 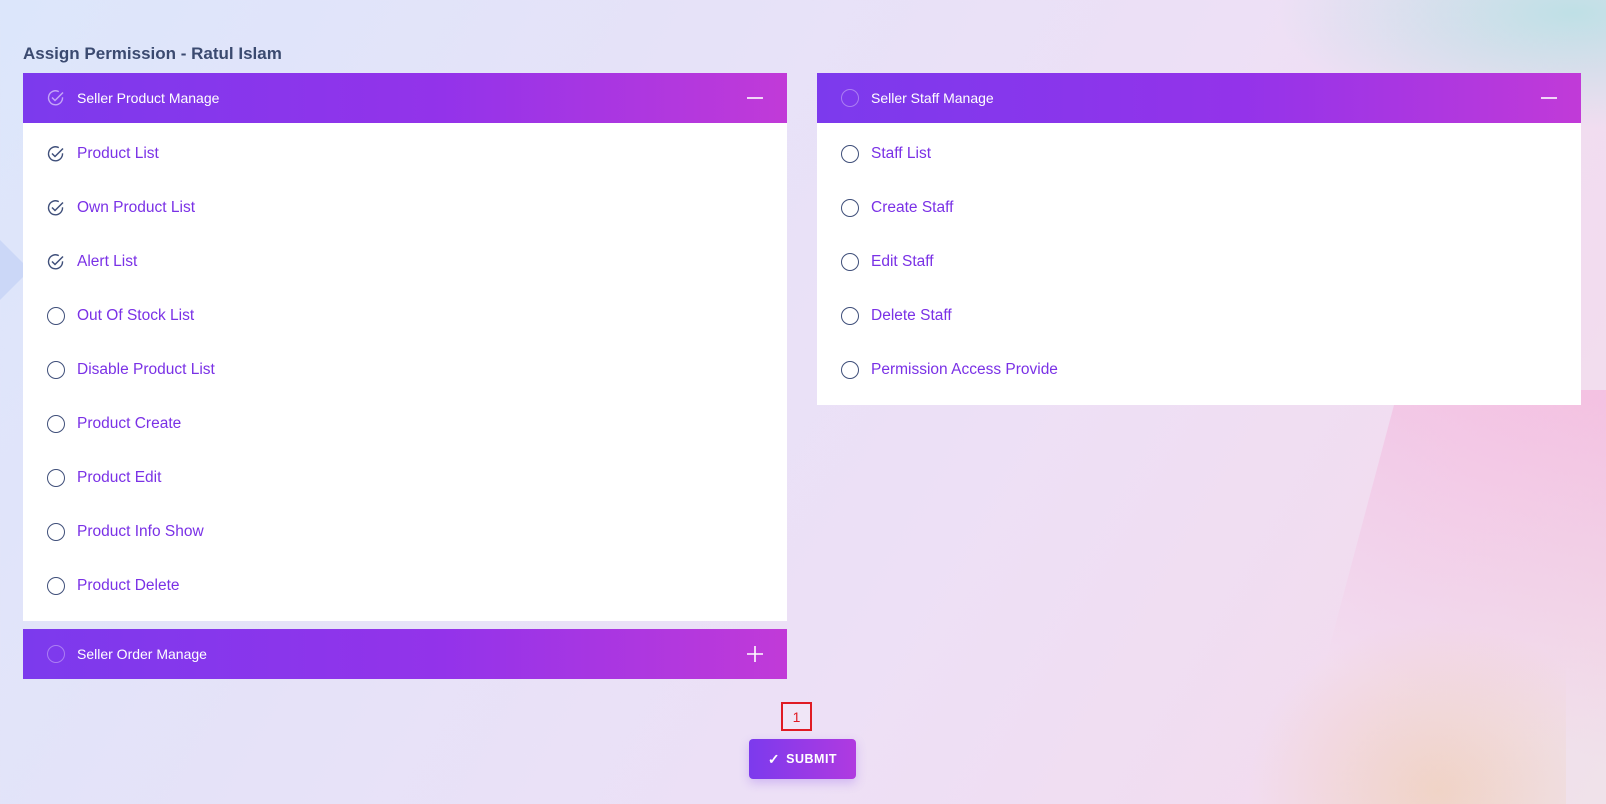 What do you see at coordinates (148, 98) in the screenshot?
I see `section-title: Seller Product Manage` at bounding box center [148, 98].